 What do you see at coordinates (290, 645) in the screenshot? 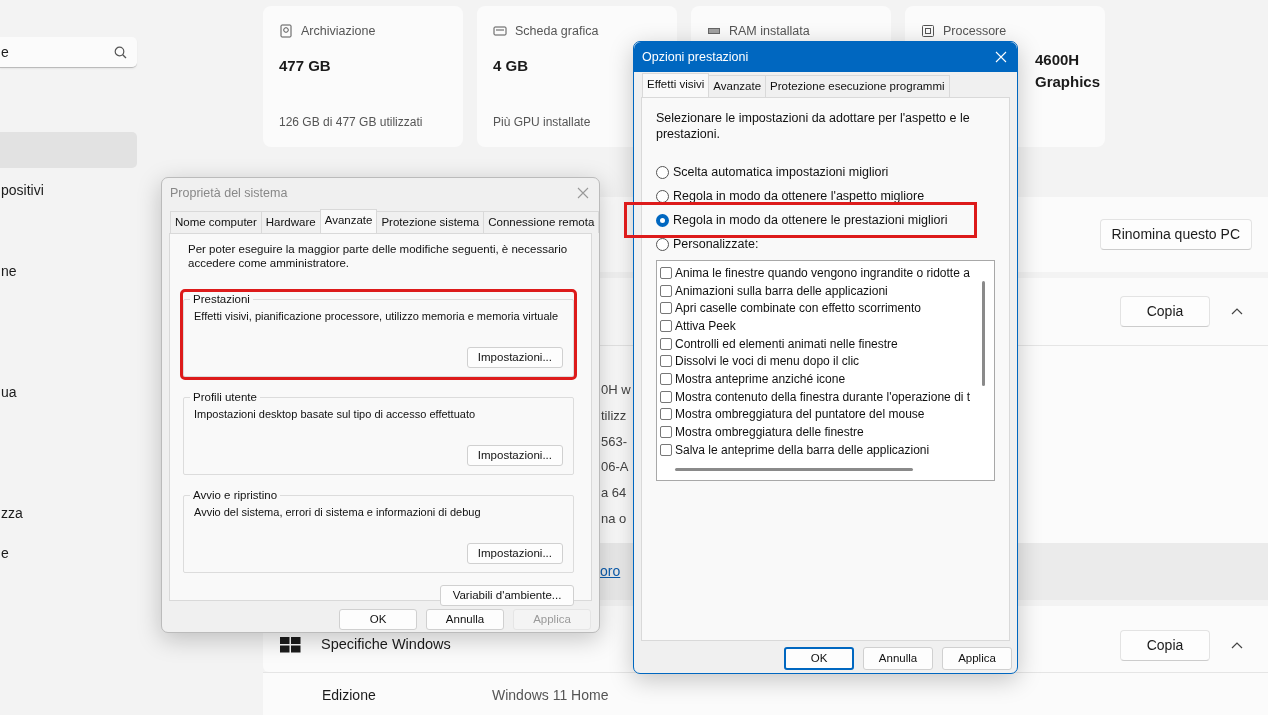
I see `windows-logo-icon` at bounding box center [290, 645].